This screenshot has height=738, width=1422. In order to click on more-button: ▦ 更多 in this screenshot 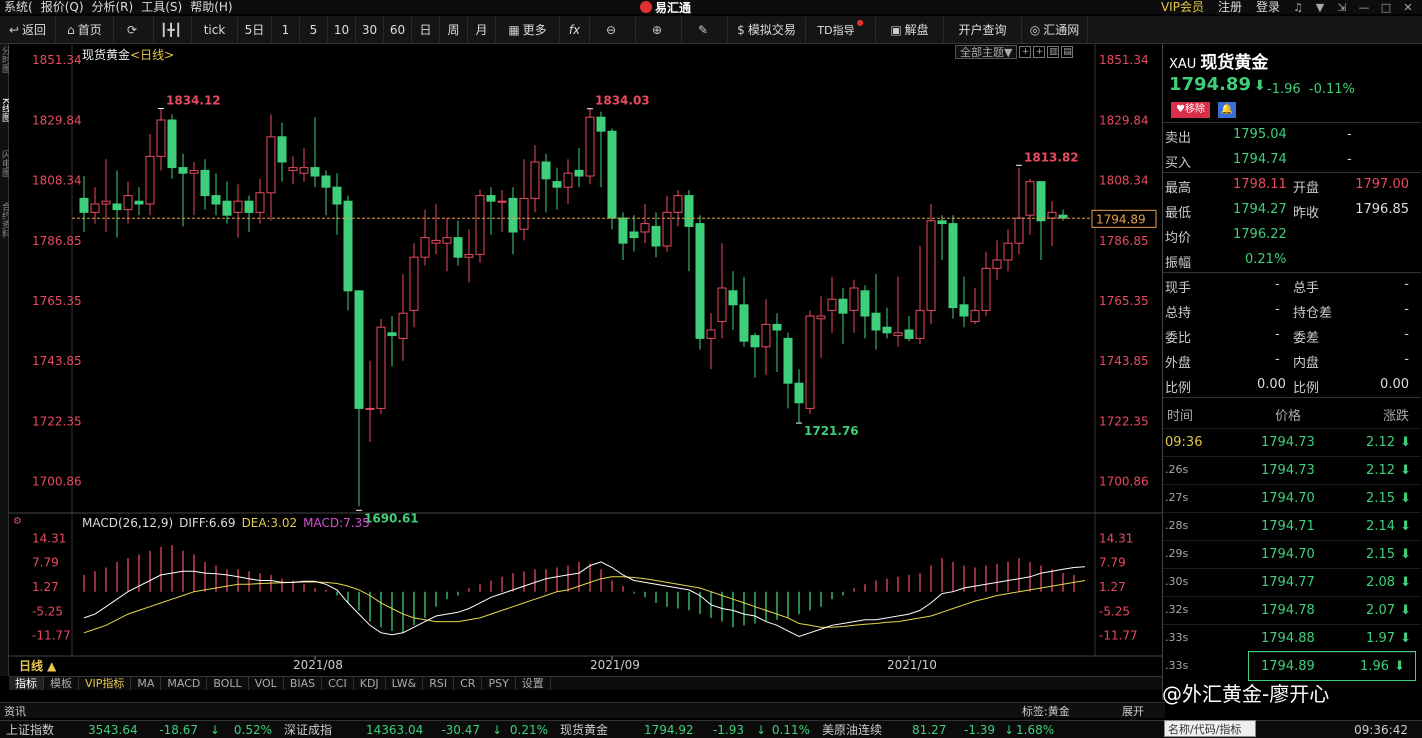, I will do `click(528, 29)`.